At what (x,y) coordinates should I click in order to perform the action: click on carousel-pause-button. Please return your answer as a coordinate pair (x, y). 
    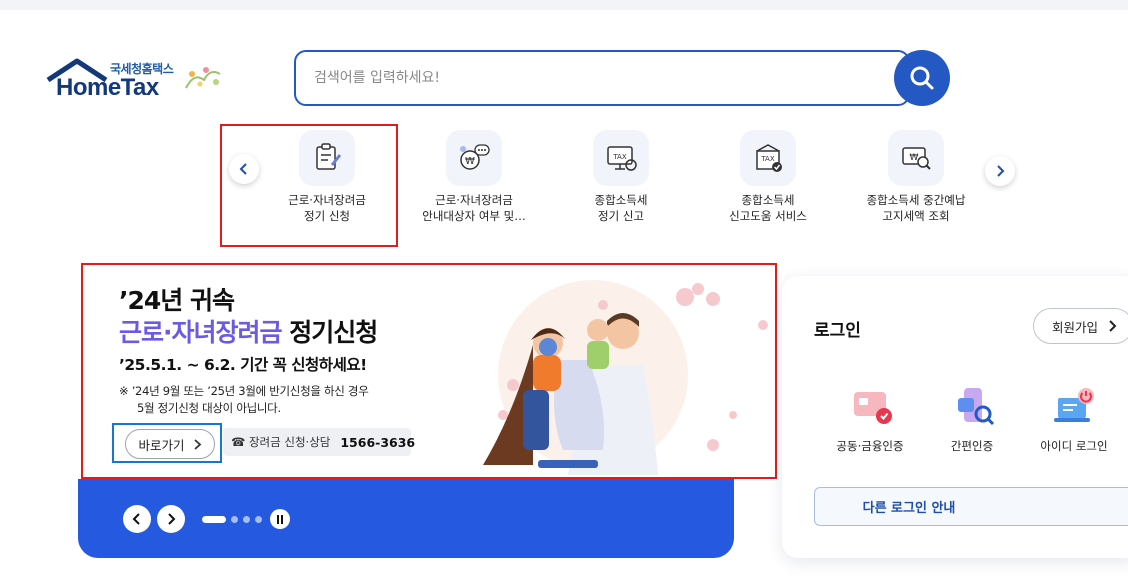
    Looking at the image, I should click on (280, 519).